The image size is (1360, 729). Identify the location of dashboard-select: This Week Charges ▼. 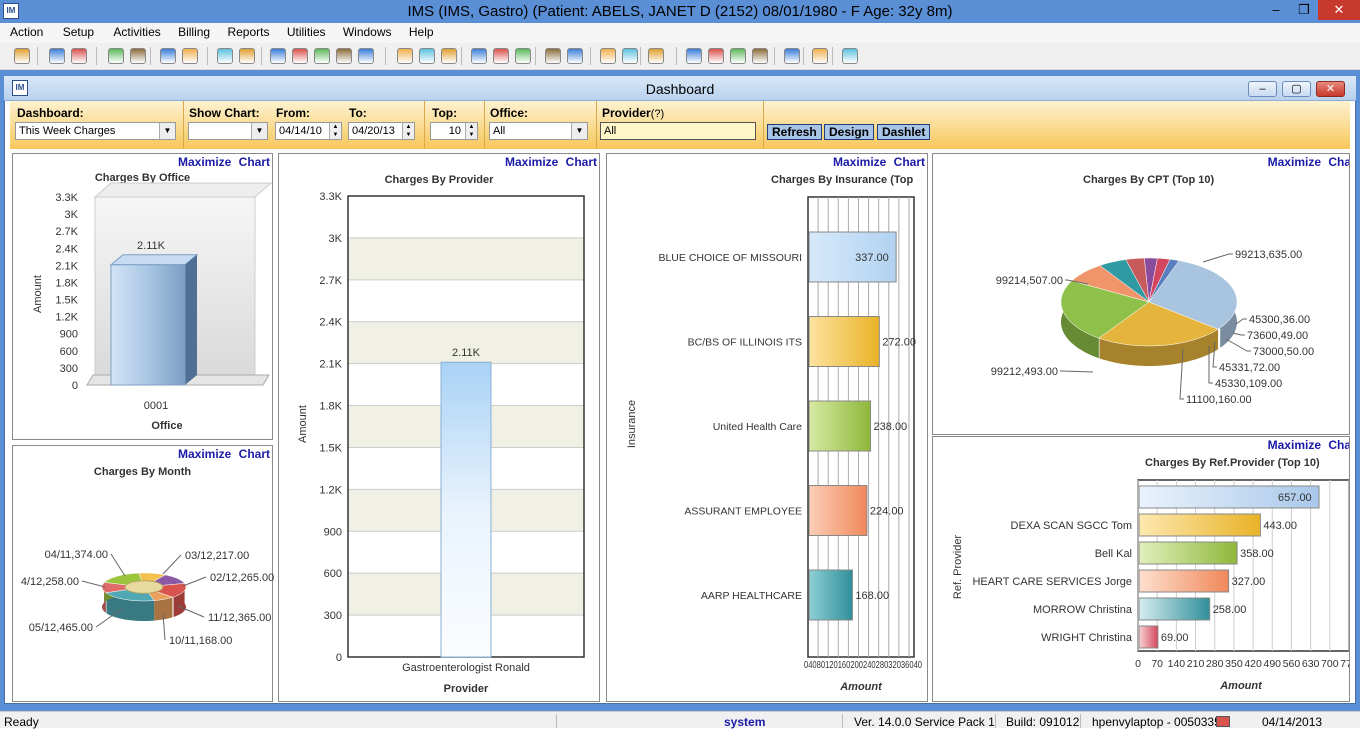
(95, 131).